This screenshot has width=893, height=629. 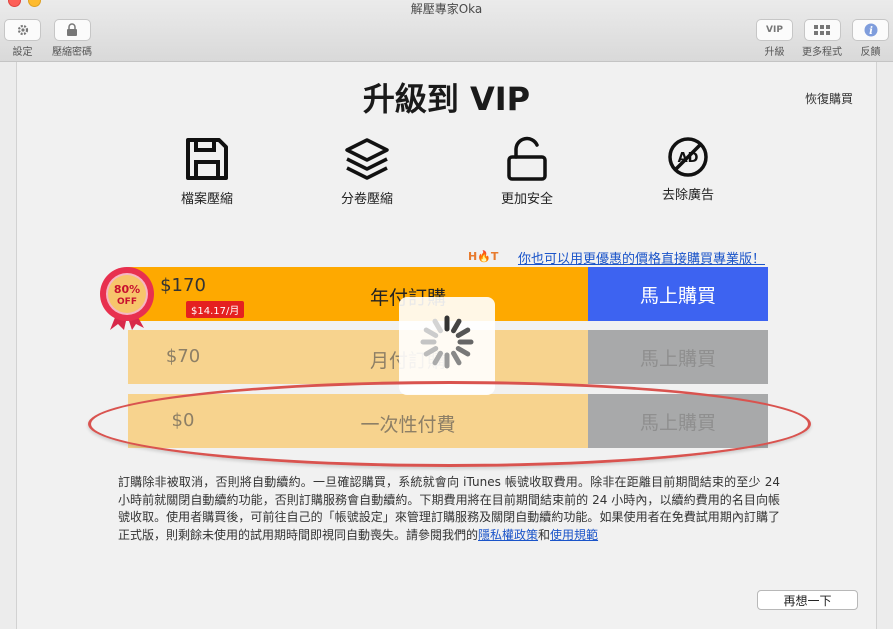 What do you see at coordinates (408, 425) in the screenshot?
I see `plan-name: 一次性付費` at bounding box center [408, 425].